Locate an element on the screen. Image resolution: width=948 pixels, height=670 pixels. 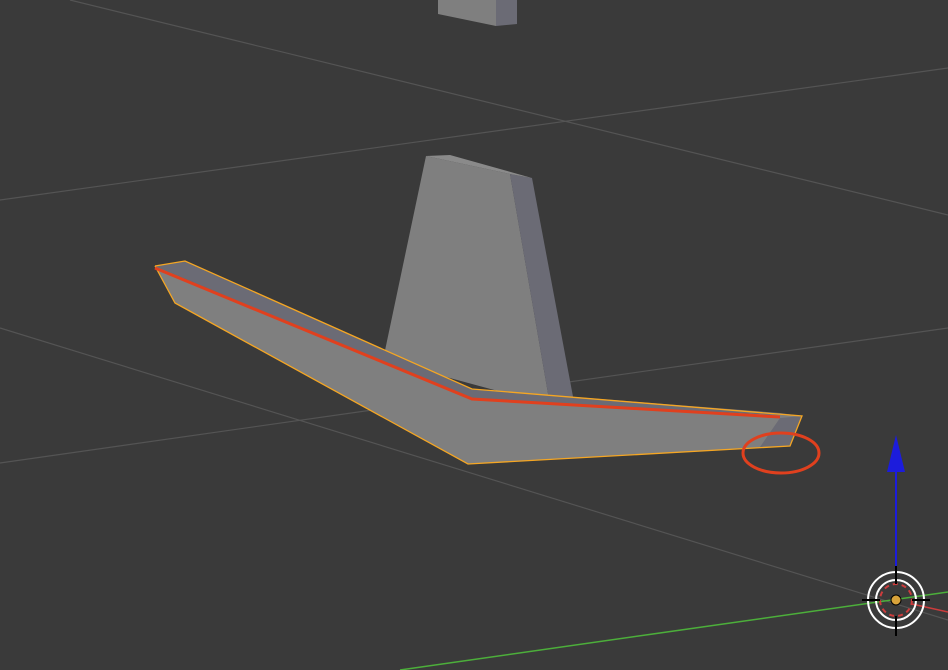
z-axis-arrow-icon is located at coordinates (896, 502).